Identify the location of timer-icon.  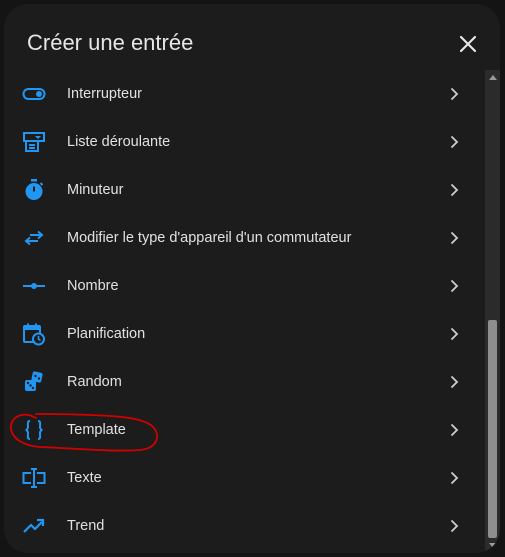
(34, 190).